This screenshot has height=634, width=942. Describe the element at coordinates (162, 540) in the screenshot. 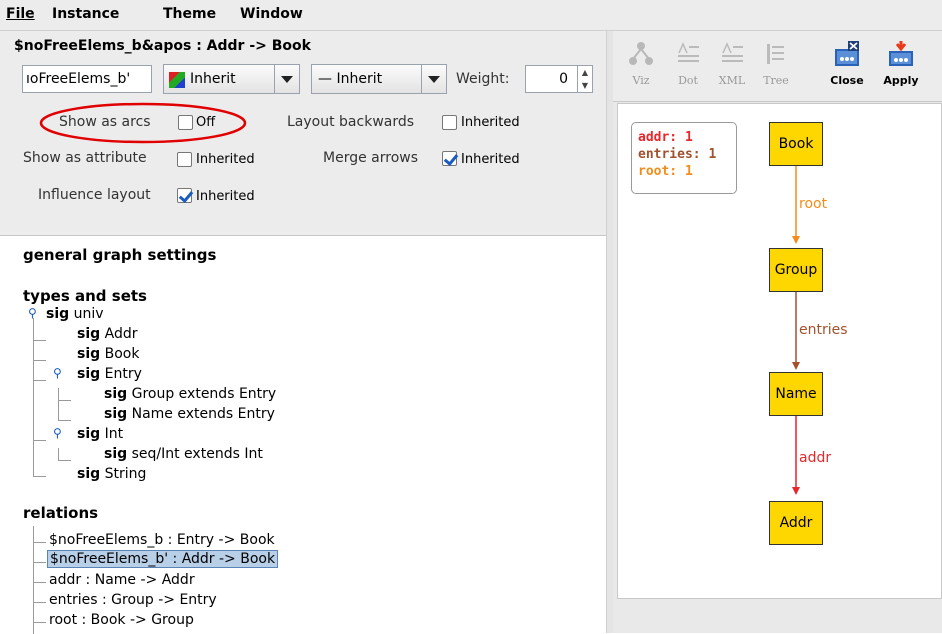

I see `tree-relation-item: $noFreeElems_b : Entry -> Book` at that location.